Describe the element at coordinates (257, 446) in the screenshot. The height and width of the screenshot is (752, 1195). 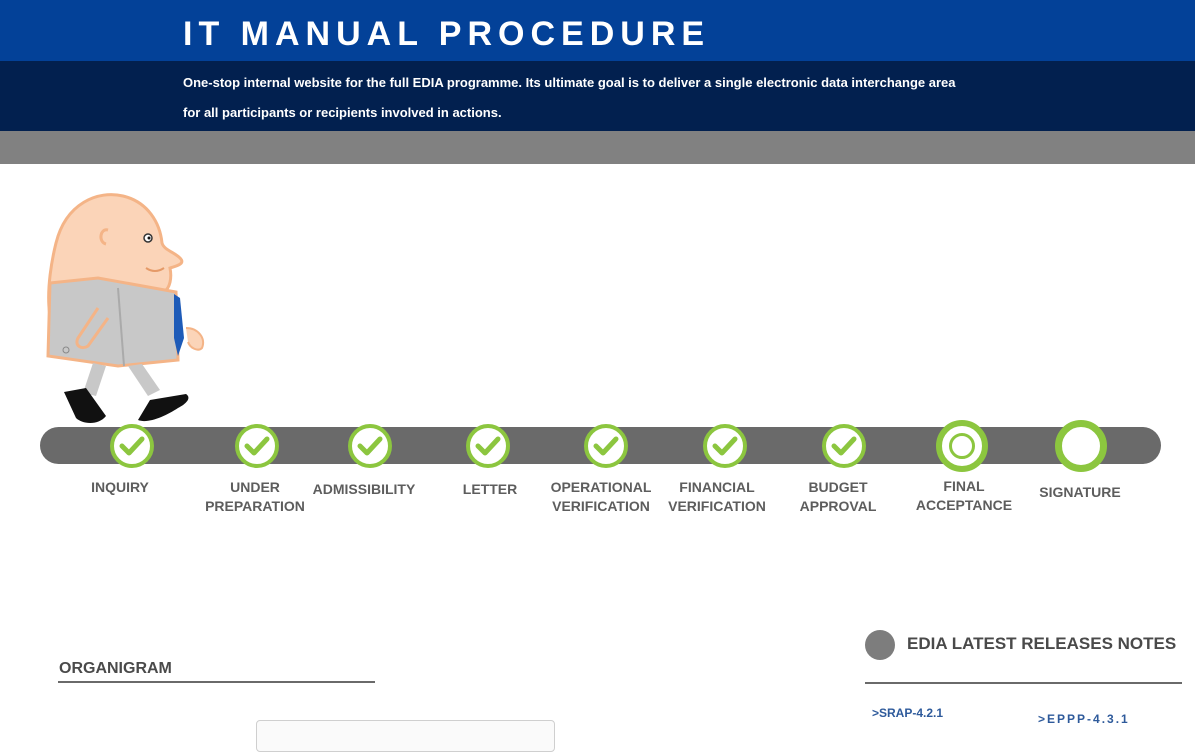
I see `step-under-check-icon` at that location.